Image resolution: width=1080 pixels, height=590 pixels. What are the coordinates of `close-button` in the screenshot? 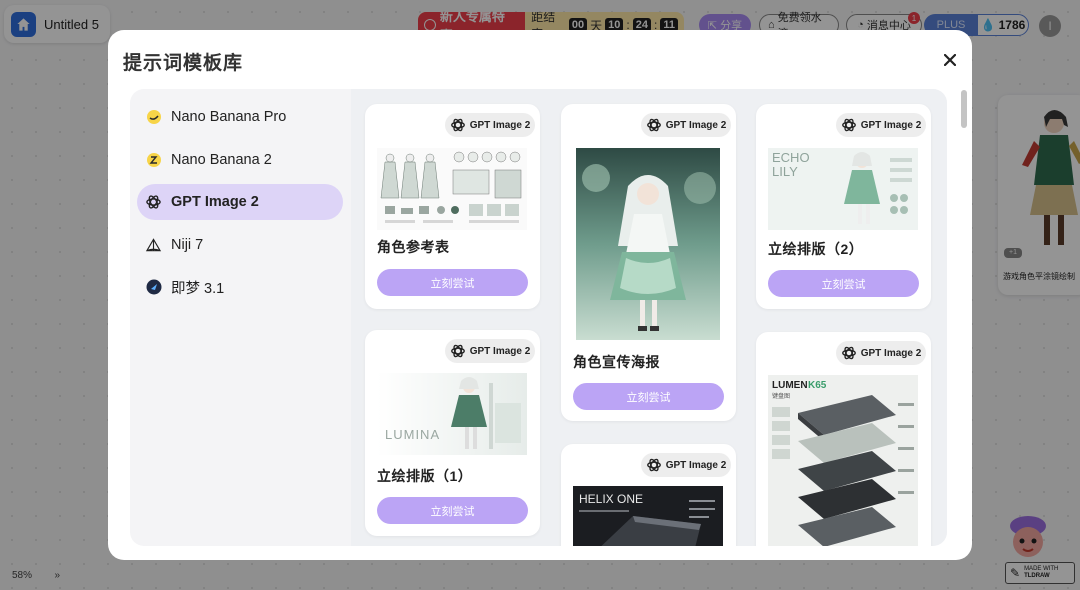 It's located at (950, 60).